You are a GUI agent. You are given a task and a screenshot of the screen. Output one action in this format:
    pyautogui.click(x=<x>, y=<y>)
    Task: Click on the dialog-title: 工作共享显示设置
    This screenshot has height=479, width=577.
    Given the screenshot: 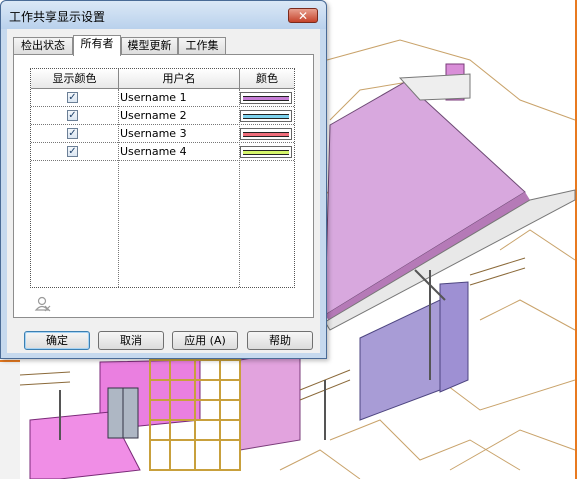 What is the action you would take?
    pyautogui.click(x=57, y=17)
    